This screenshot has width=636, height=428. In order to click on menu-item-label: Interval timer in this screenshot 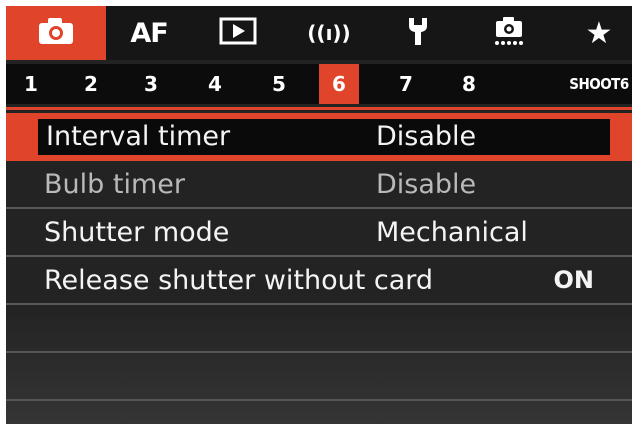, I will do `click(138, 136)`.